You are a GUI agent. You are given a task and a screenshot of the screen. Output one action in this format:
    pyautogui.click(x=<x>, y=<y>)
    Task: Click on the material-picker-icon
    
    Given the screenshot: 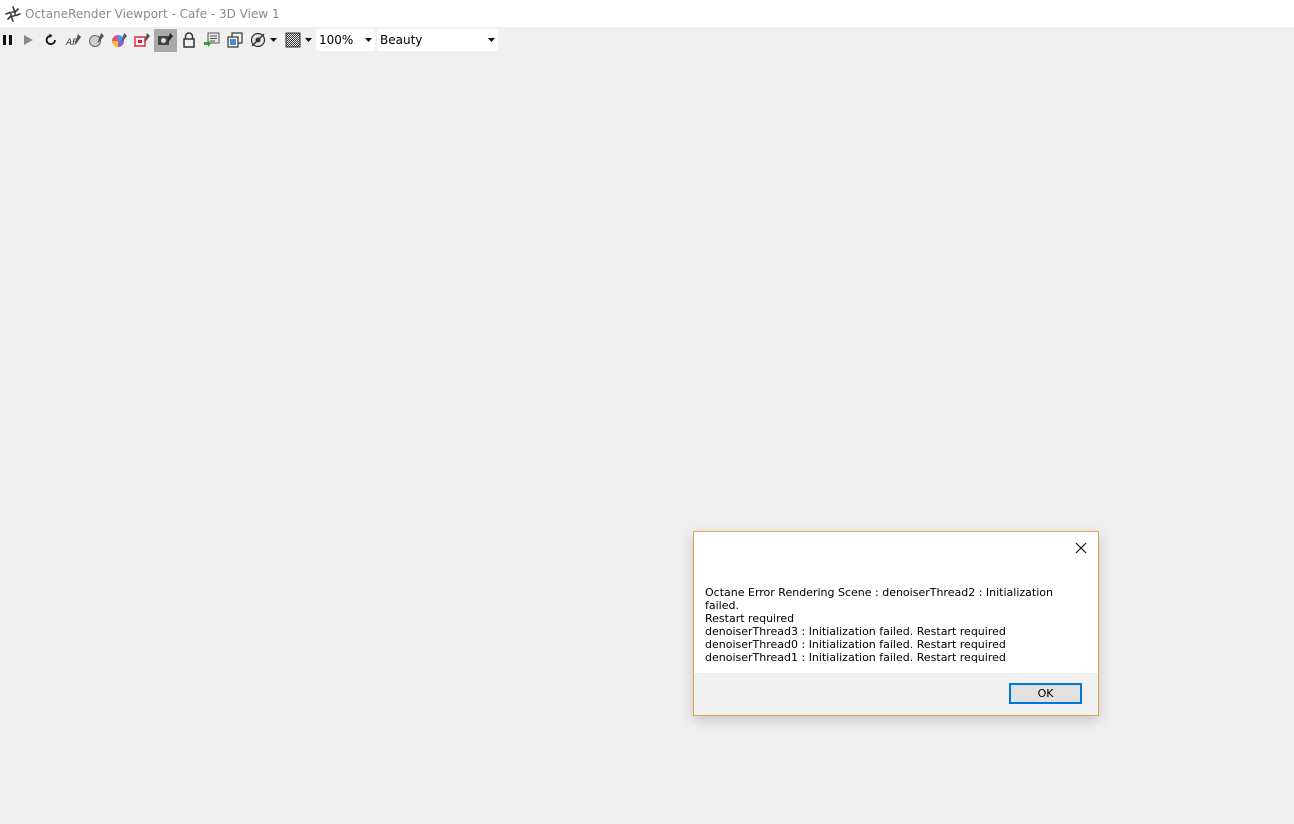 What is the action you would take?
    pyautogui.click(x=97, y=40)
    